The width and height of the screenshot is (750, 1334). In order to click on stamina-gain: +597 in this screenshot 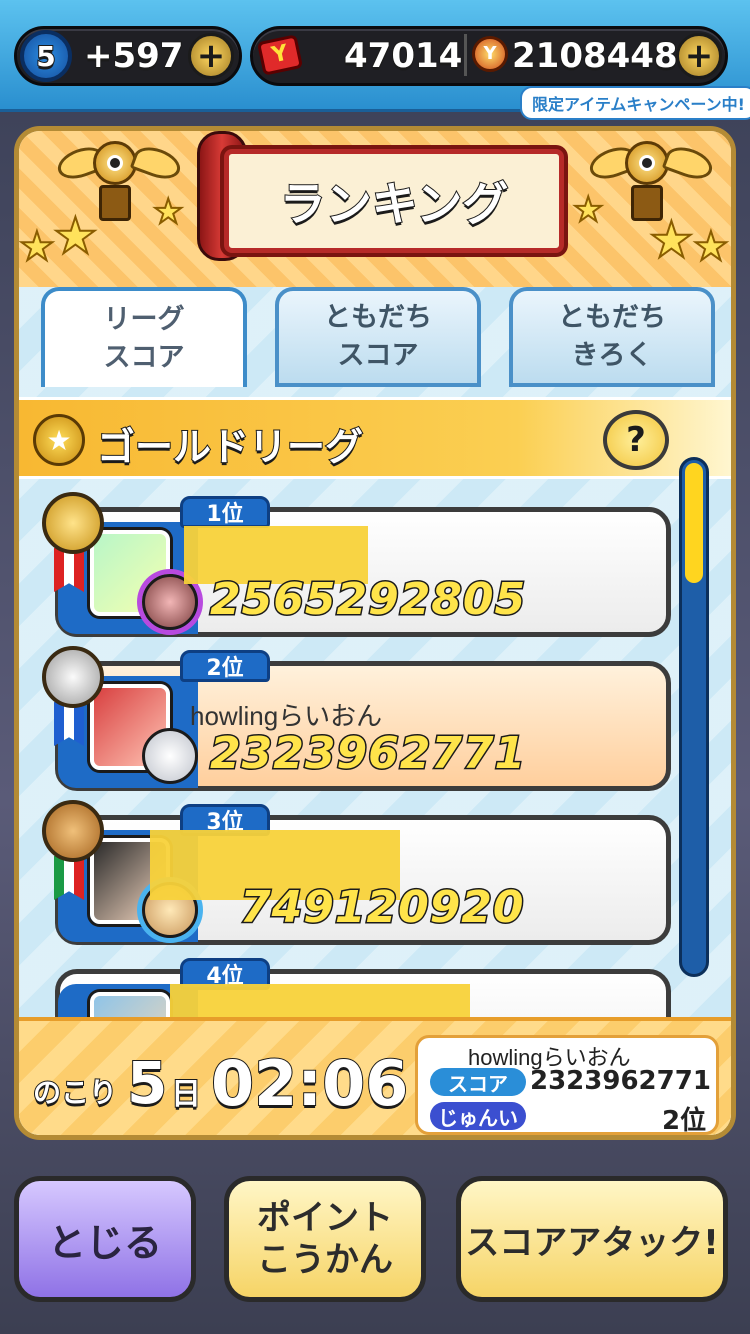, I will do `click(133, 56)`.